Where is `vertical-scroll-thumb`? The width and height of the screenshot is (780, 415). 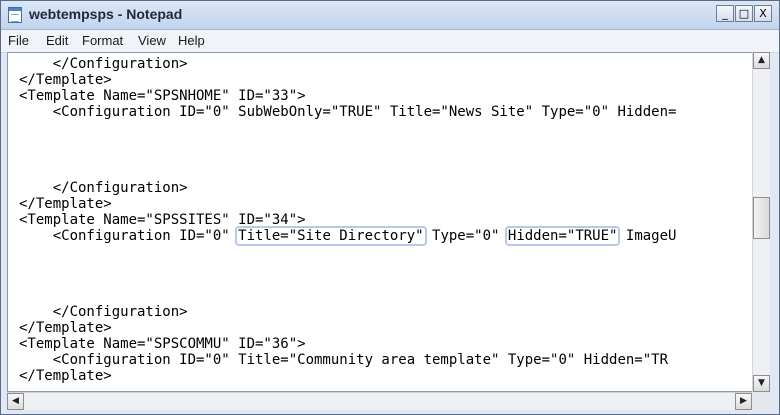 vertical-scroll-thumb is located at coordinates (761, 218).